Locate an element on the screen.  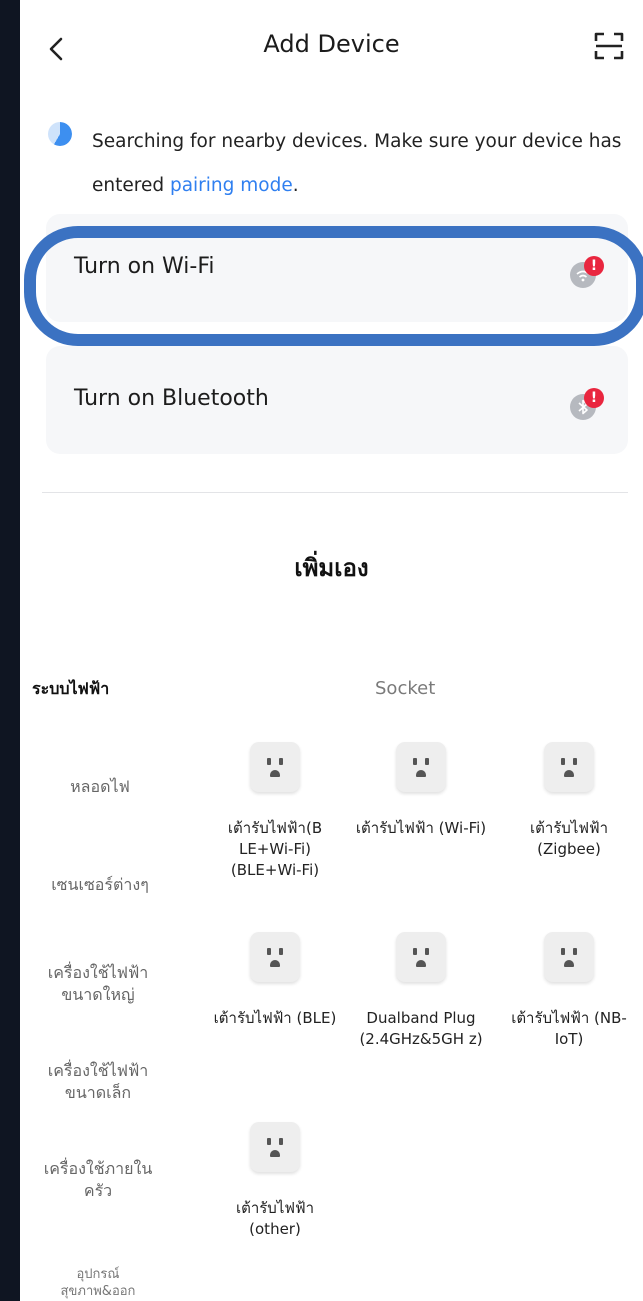
divider is located at coordinates (335, 492).